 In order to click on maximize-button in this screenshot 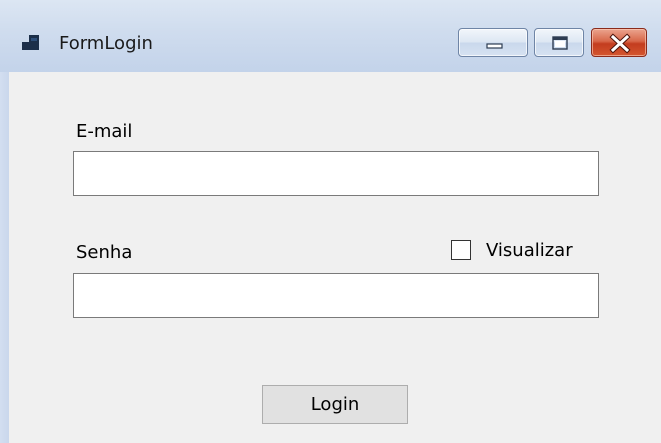, I will do `click(559, 42)`.